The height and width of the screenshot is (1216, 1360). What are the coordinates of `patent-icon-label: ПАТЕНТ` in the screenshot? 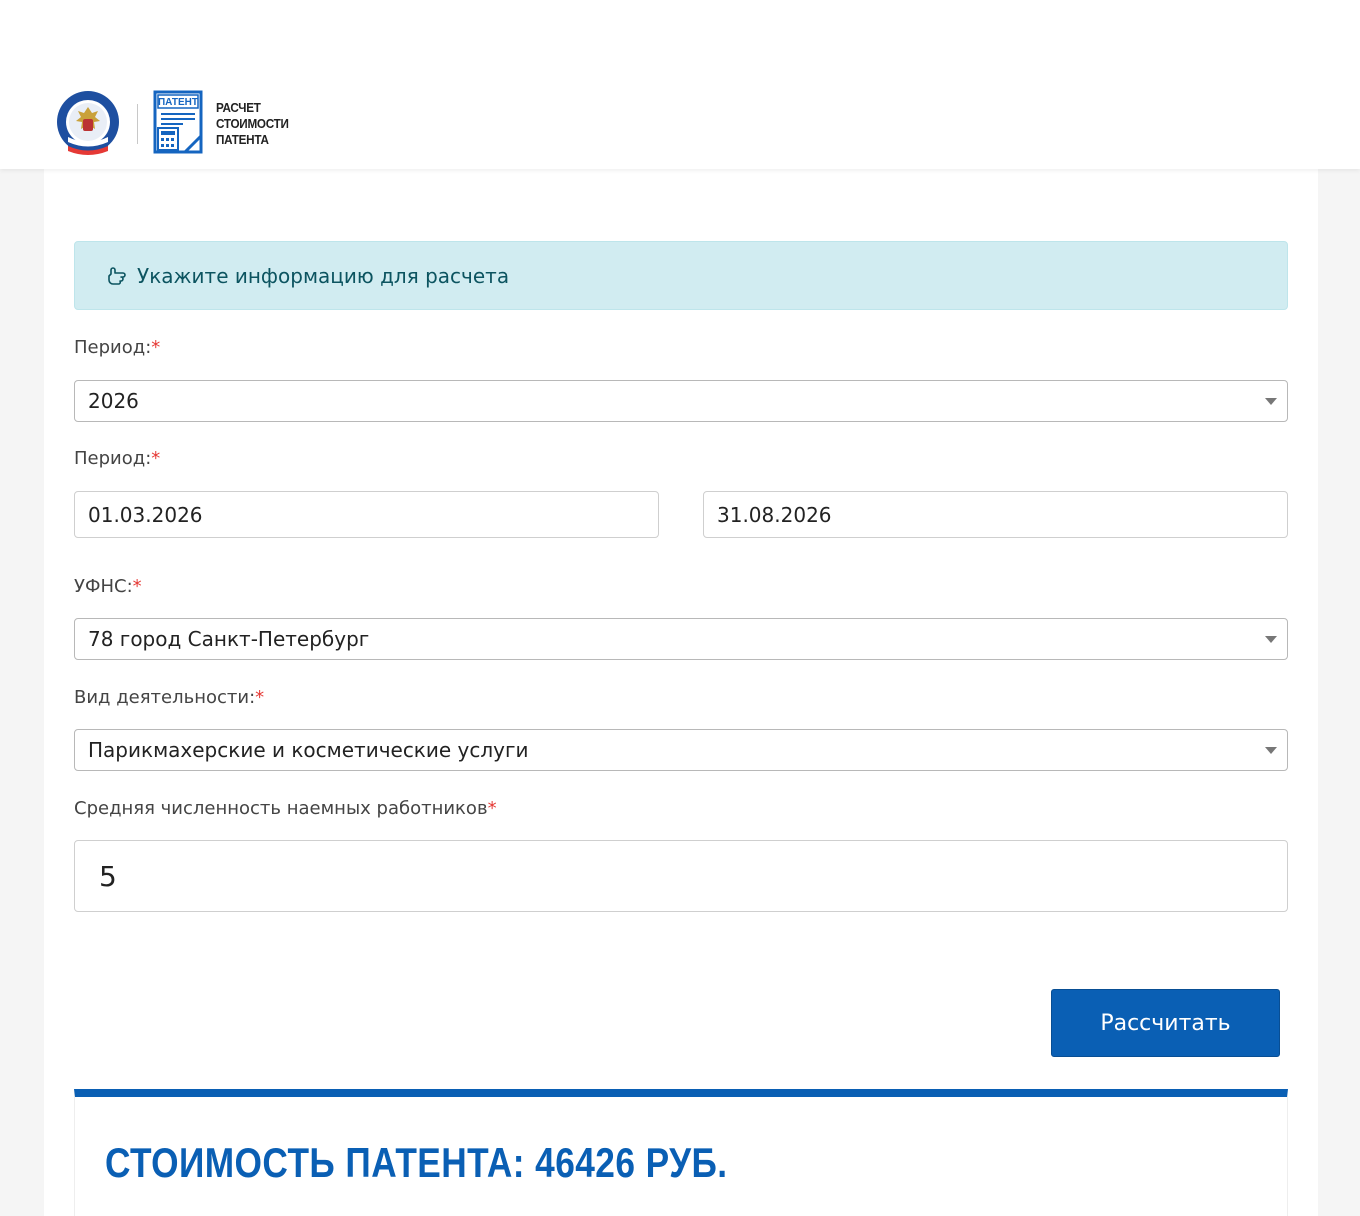 It's located at (178, 102).